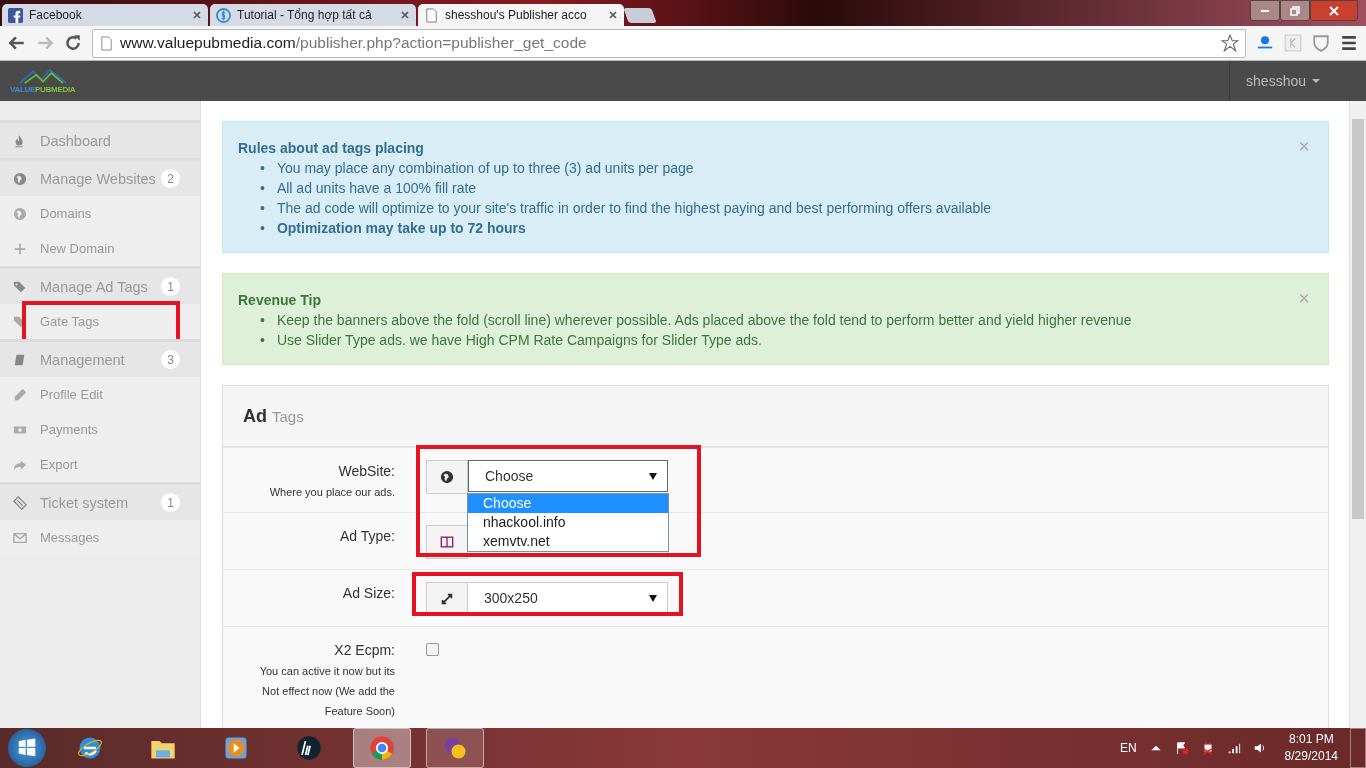 The height and width of the screenshot is (768, 1366). I want to click on signal-bars-icon, so click(1233, 748).